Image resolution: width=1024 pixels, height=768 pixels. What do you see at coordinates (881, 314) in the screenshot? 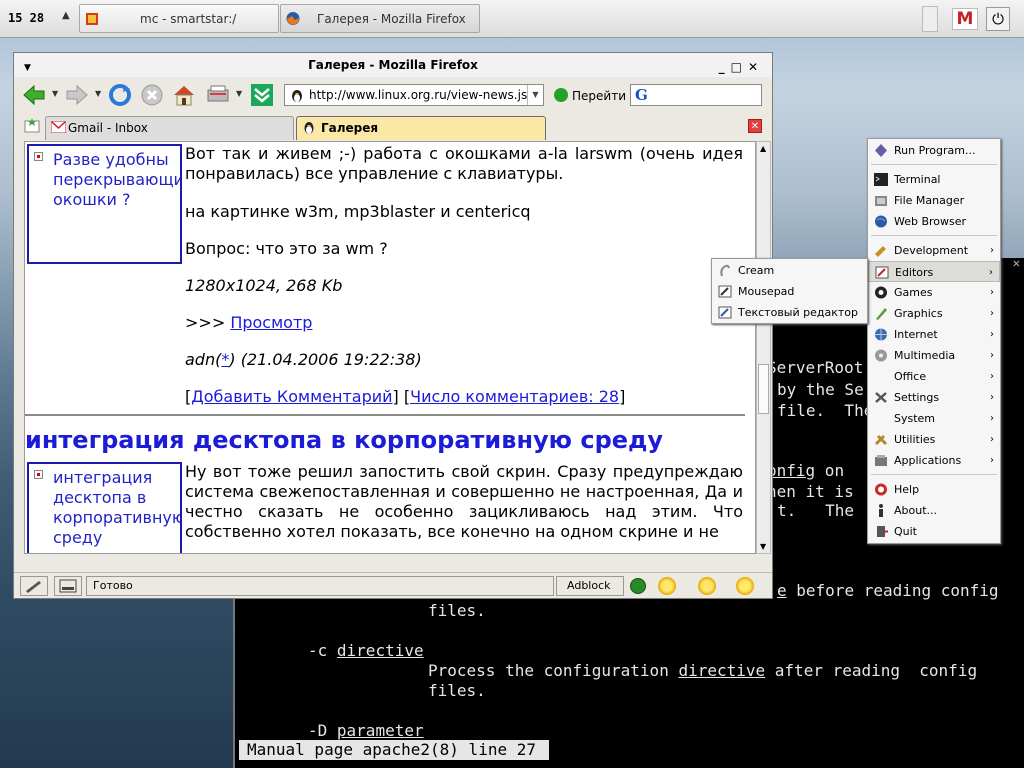
I see `graphics-icon` at bounding box center [881, 314].